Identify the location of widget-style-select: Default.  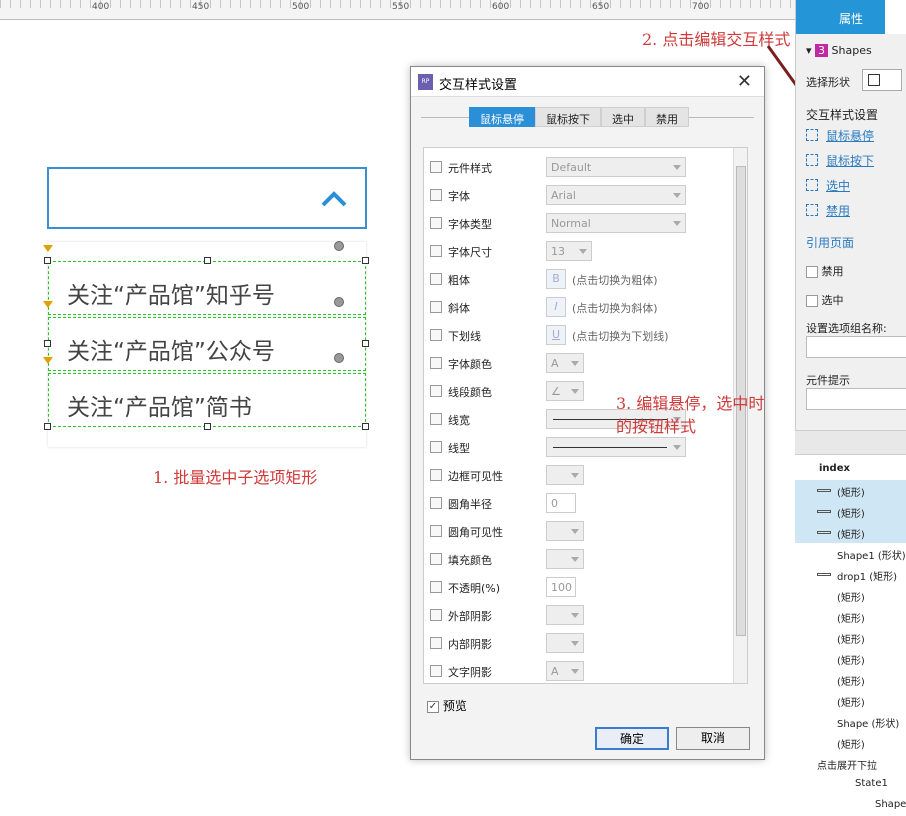
(616, 167).